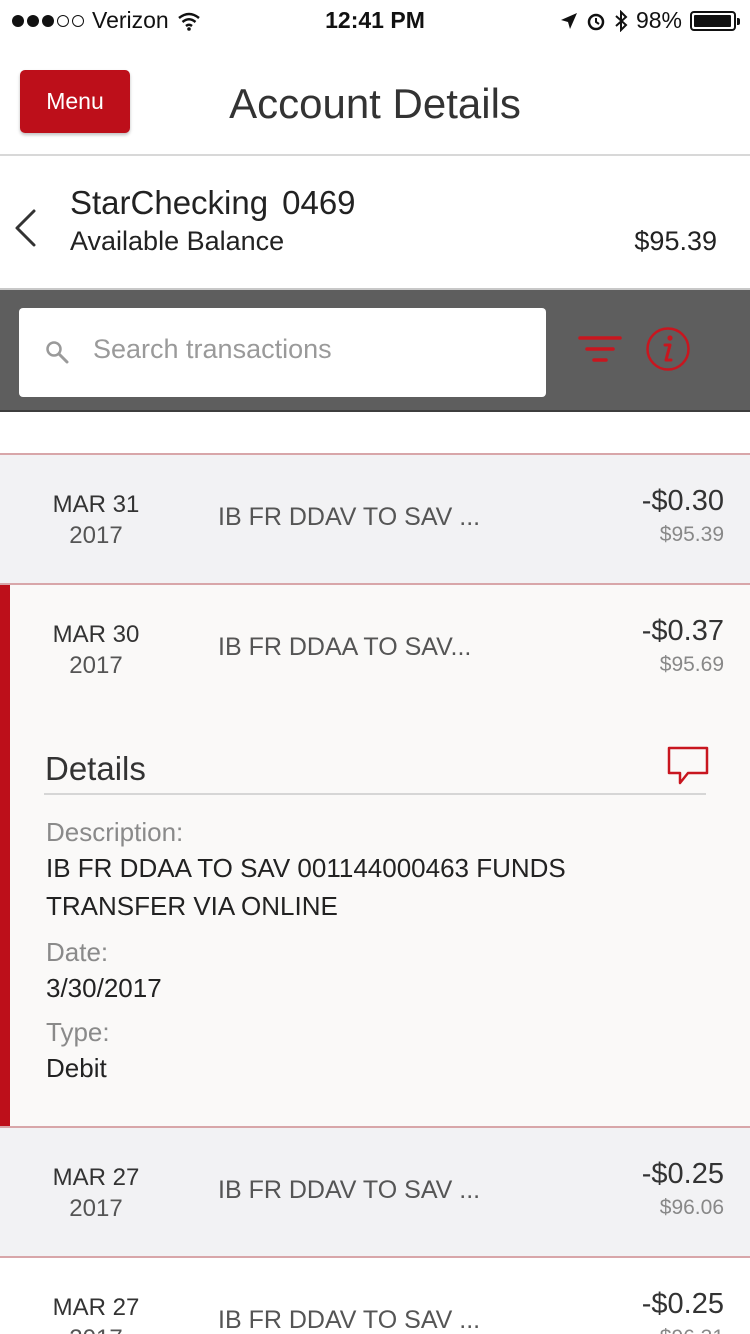 The height and width of the screenshot is (1334, 750). I want to click on details-divider, so click(375, 794).